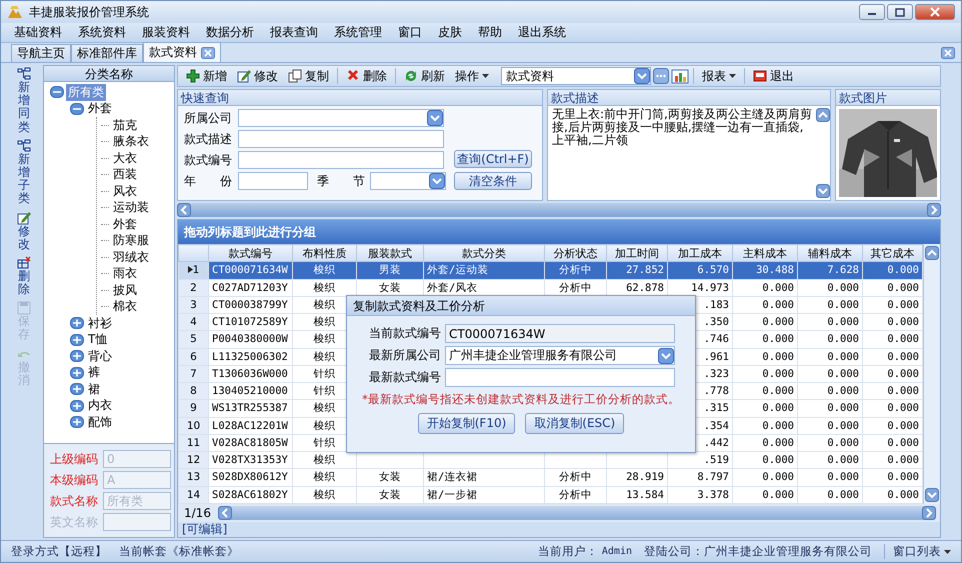  What do you see at coordinates (366, 76) in the screenshot?
I see `toolbar-button: 删除` at bounding box center [366, 76].